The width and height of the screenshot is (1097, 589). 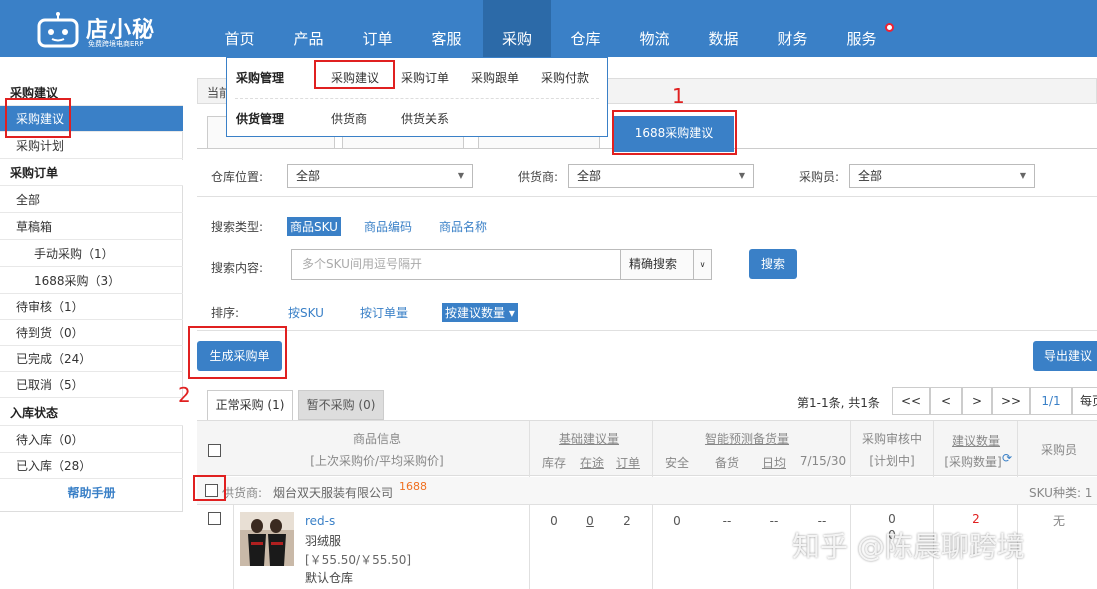 I want to click on search-mode-select: 精确搜索 ∨, so click(x=666, y=264).